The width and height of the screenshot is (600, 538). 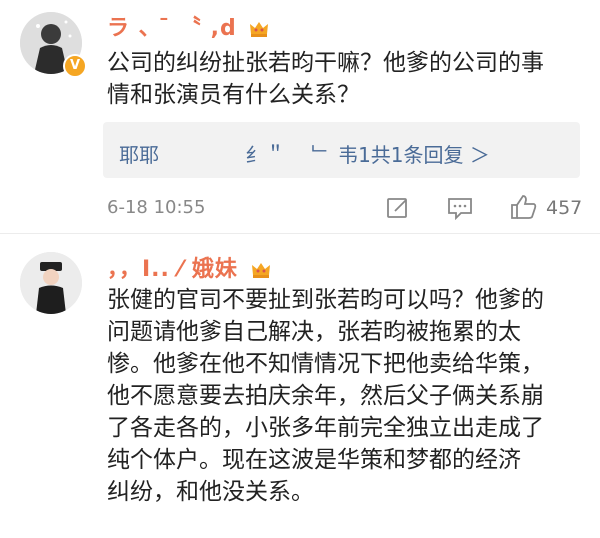 I want to click on comment-line: 了各走各的，小张多年前完全独立出走成了, so click(x=325, y=428).